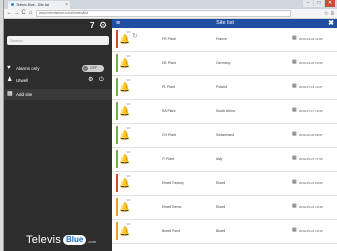  I want to click on site-country: South Africa, so click(225, 111).